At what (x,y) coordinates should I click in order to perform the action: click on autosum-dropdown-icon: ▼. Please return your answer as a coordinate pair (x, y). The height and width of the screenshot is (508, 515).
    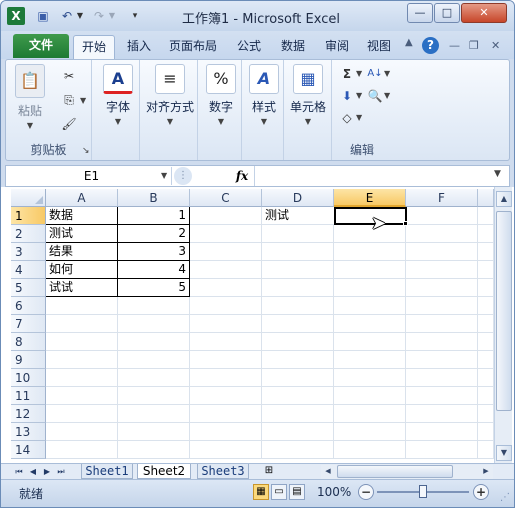
    Looking at the image, I should click on (359, 73).